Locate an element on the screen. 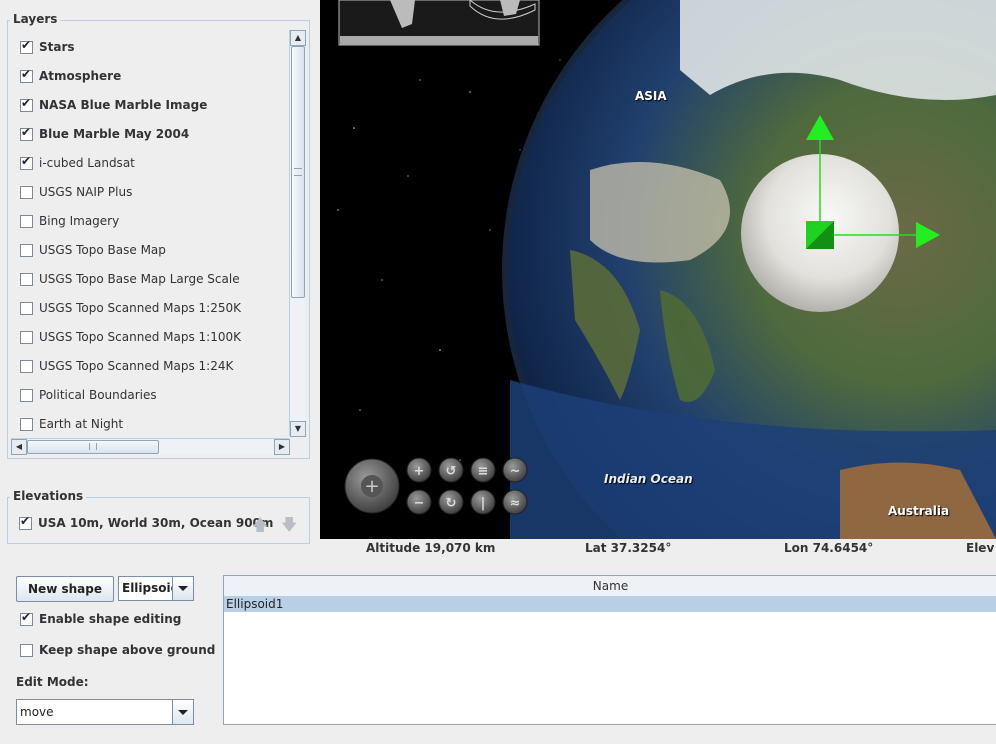 The height and width of the screenshot is (744, 996). layers-horizontal-scrollbar: ◀ ▶ is located at coordinates (150, 446).